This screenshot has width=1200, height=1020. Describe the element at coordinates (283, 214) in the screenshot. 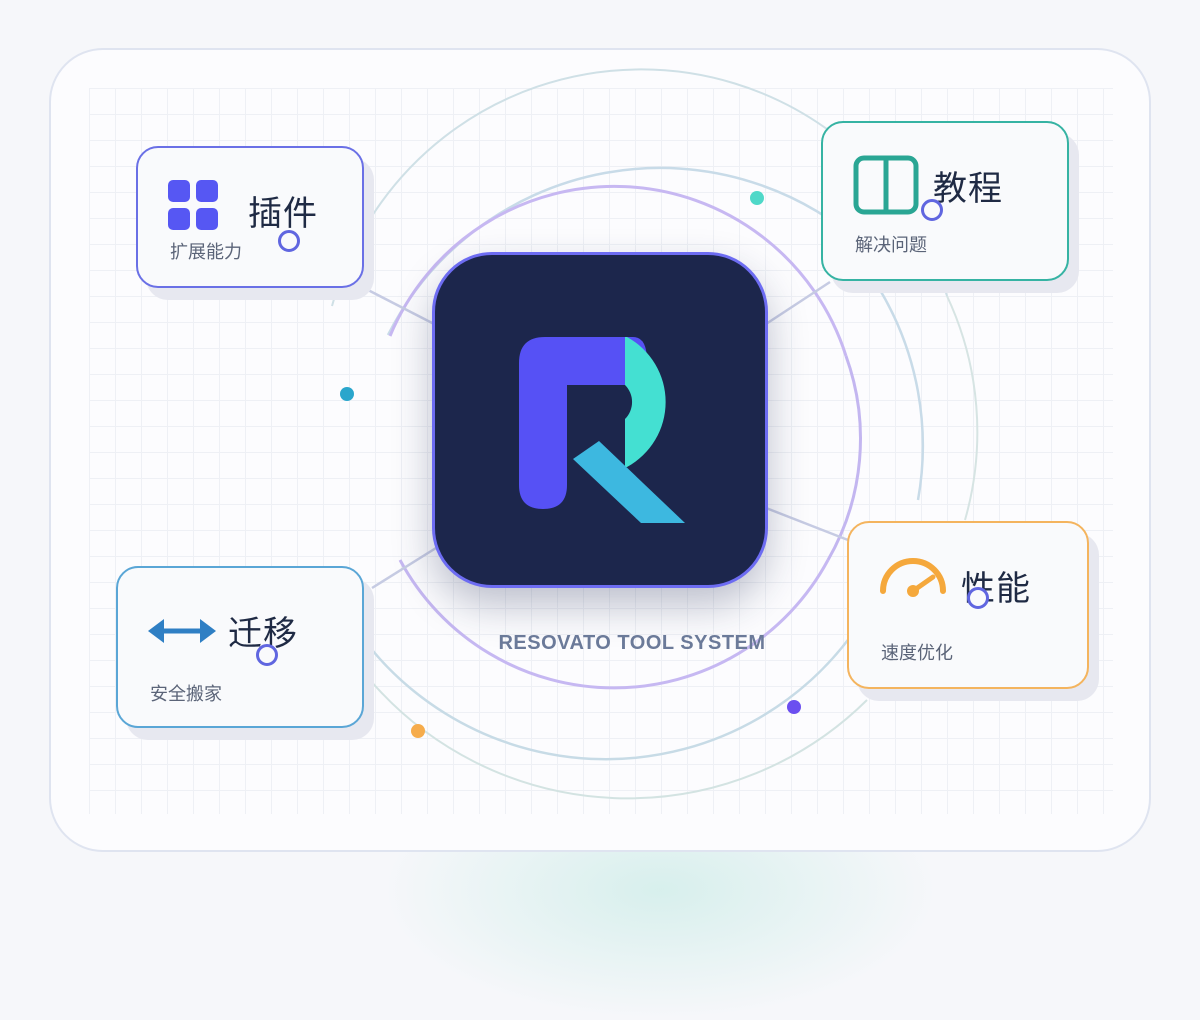

I see `card-title: 插件` at that location.